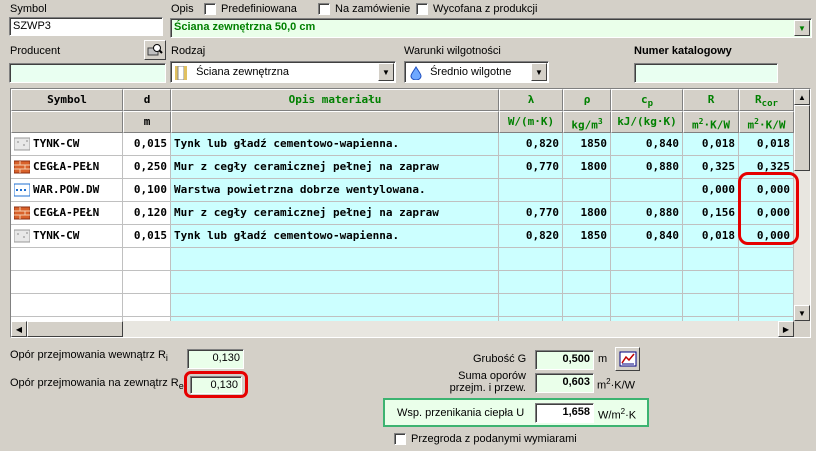 This screenshot has width=816, height=451. What do you see at coordinates (19, 329) in the screenshot?
I see `scroll-left-icon: ◀` at bounding box center [19, 329].